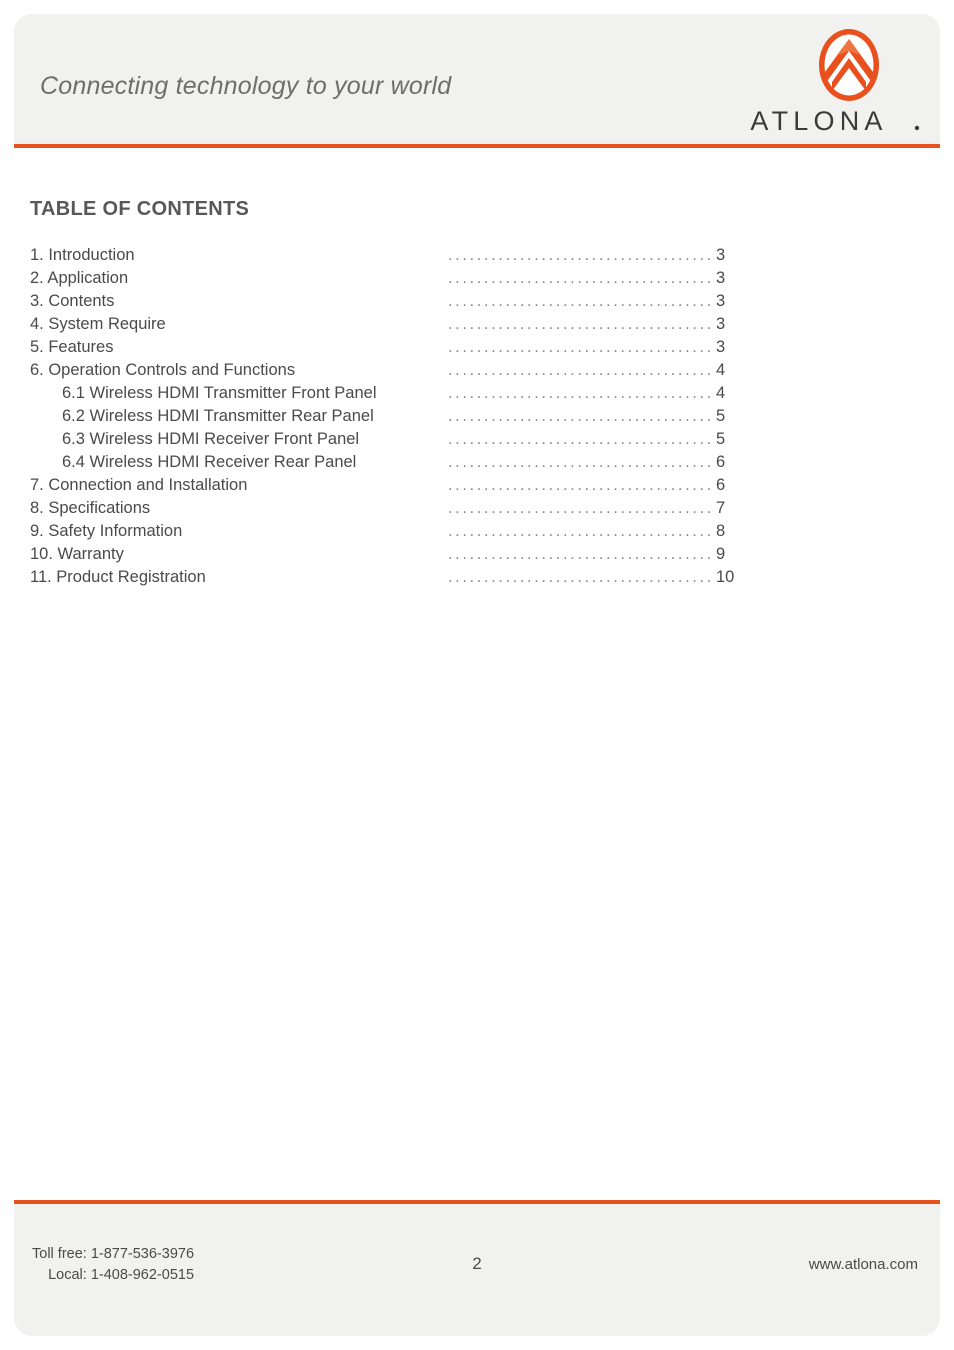 This screenshot has width=954, height=1350. What do you see at coordinates (98, 324) in the screenshot?
I see `toc-entry-label: 4. System Require` at bounding box center [98, 324].